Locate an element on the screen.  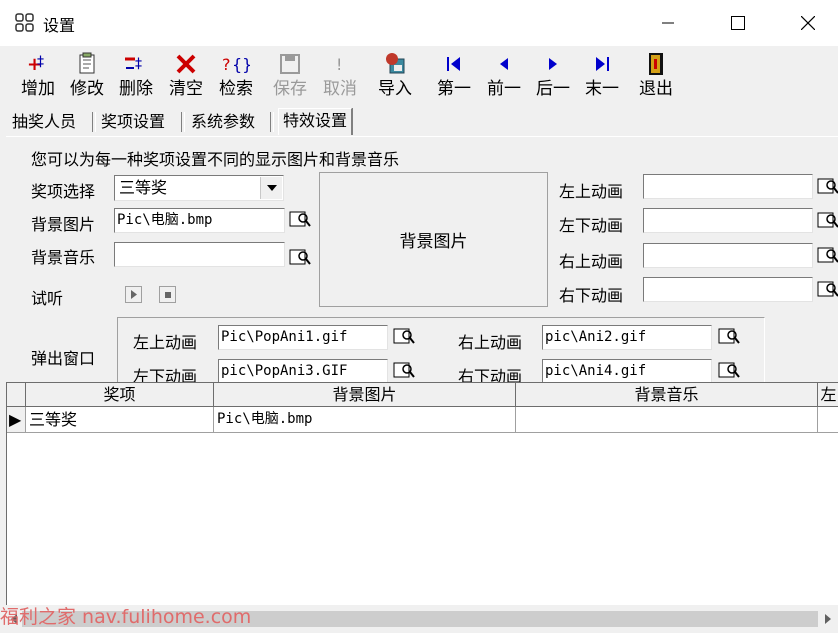
bg-image-preview-button: 背景图片 is located at coordinates (433, 239).